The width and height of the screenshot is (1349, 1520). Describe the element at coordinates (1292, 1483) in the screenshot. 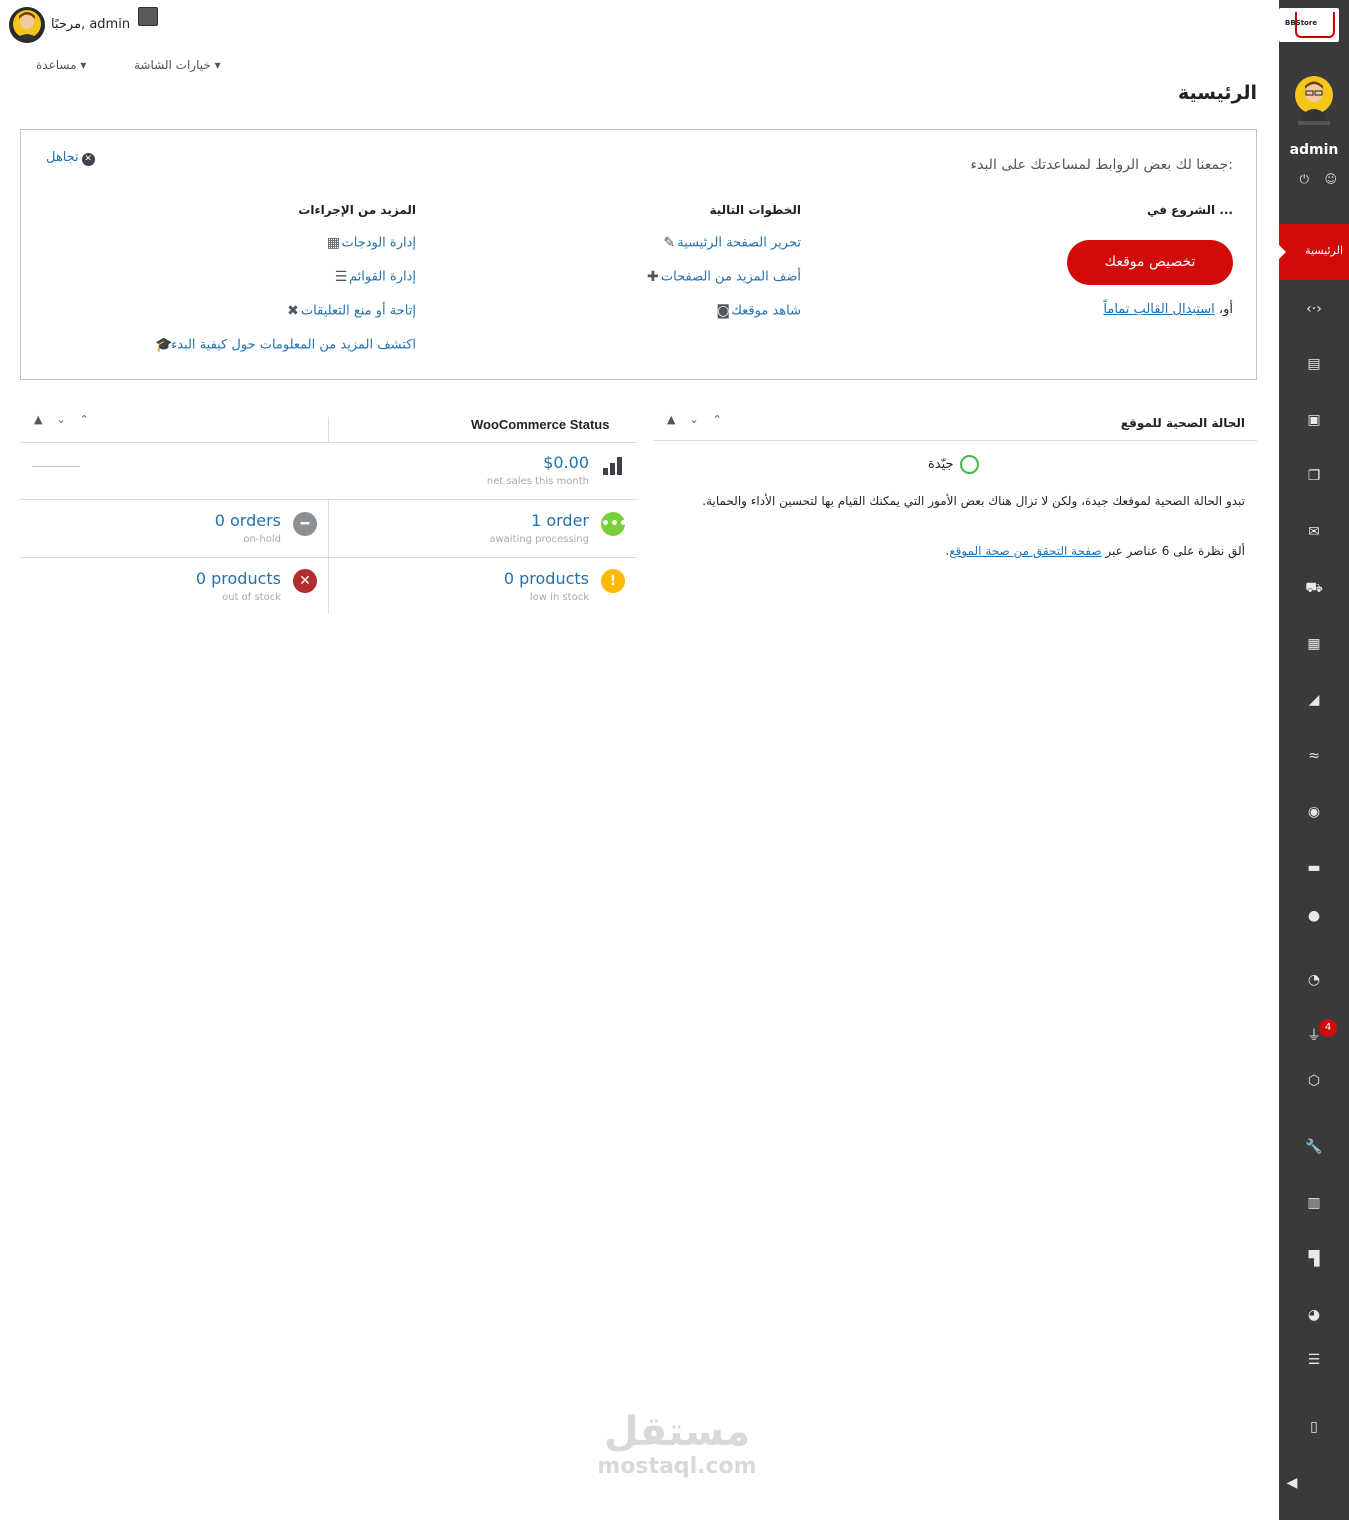

I see `collapse-menu-icon: ◀` at that location.